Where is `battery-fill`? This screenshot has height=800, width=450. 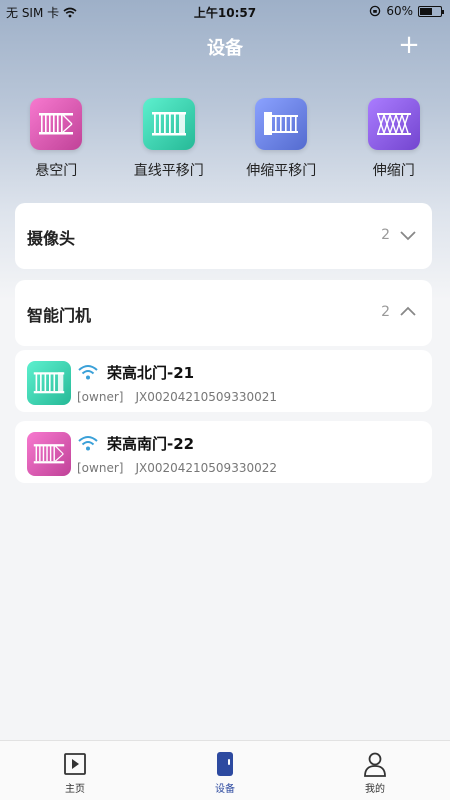
battery-fill is located at coordinates (426, 11).